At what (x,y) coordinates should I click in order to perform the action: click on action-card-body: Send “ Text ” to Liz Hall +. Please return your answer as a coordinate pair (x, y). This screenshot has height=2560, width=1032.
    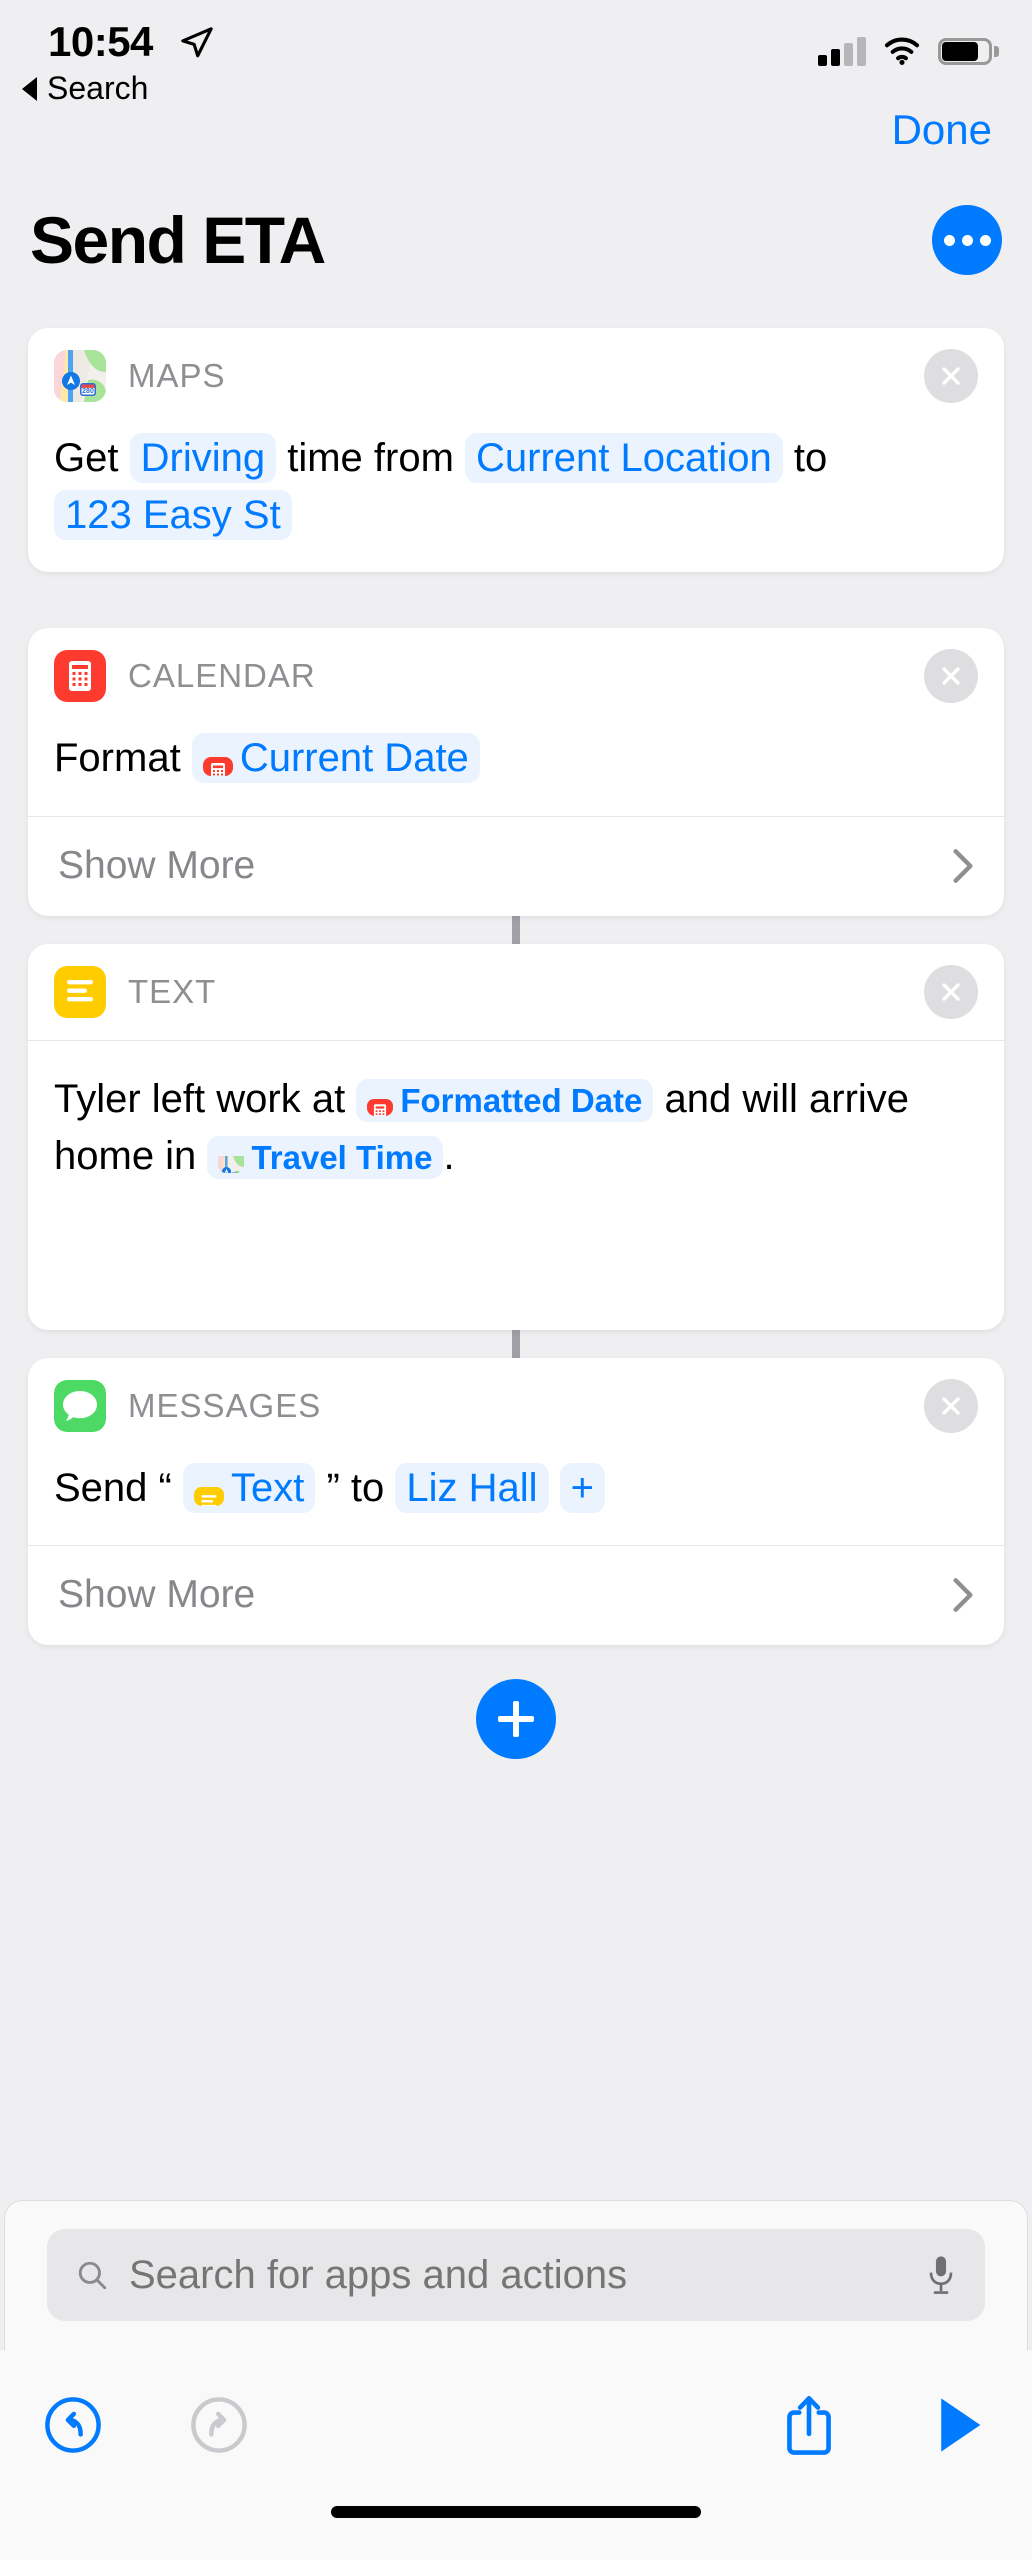
    Looking at the image, I should click on (516, 1499).